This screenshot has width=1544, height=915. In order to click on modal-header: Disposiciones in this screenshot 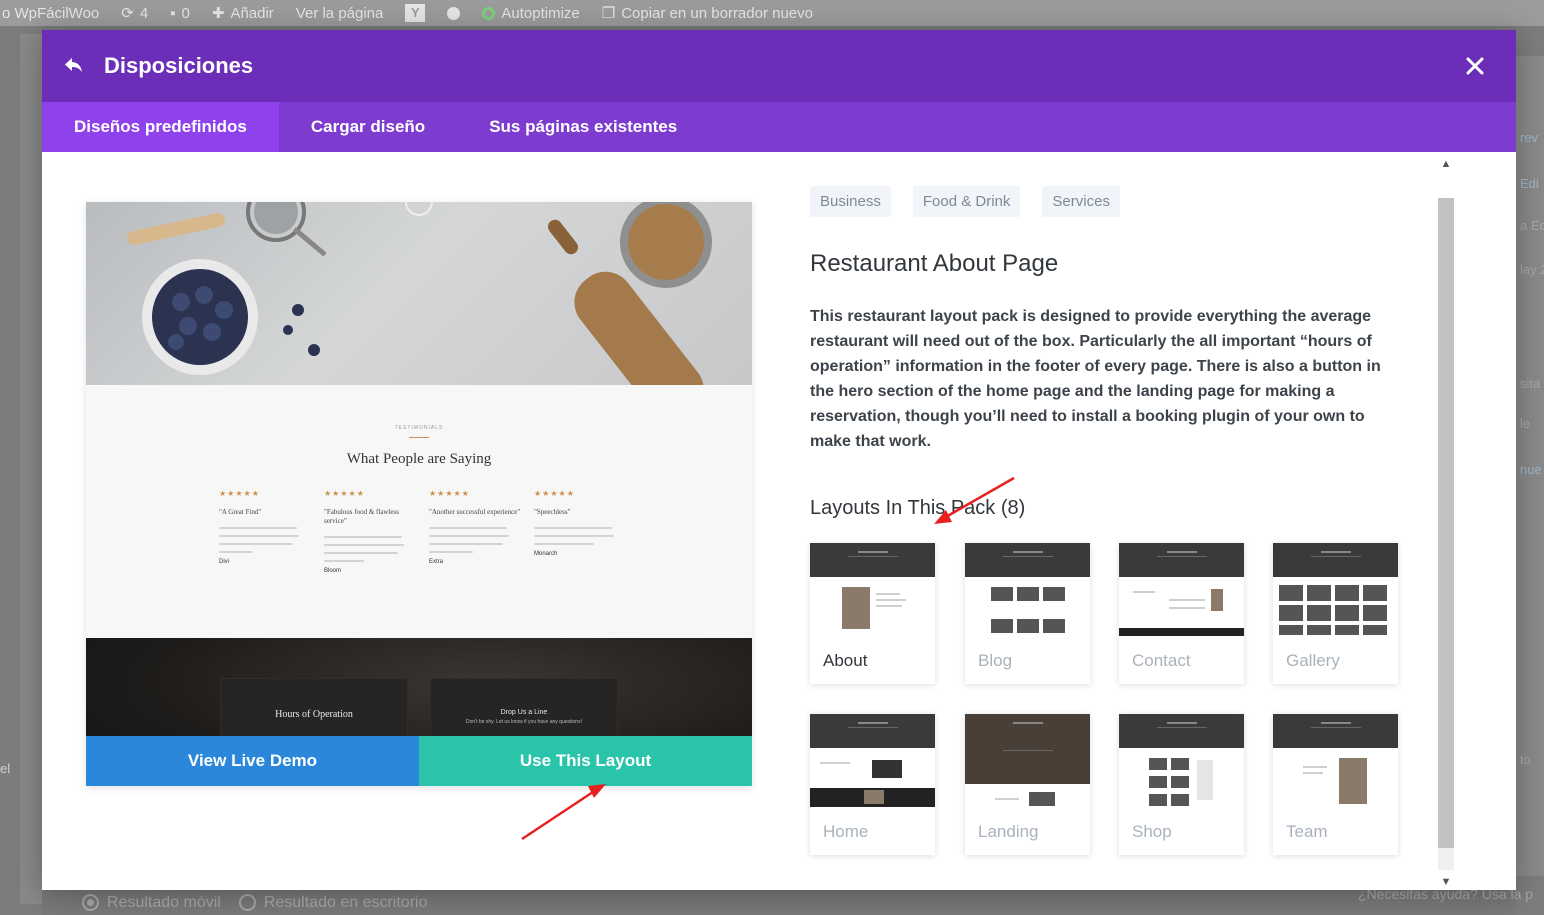, I will do `click(779, 66)`.